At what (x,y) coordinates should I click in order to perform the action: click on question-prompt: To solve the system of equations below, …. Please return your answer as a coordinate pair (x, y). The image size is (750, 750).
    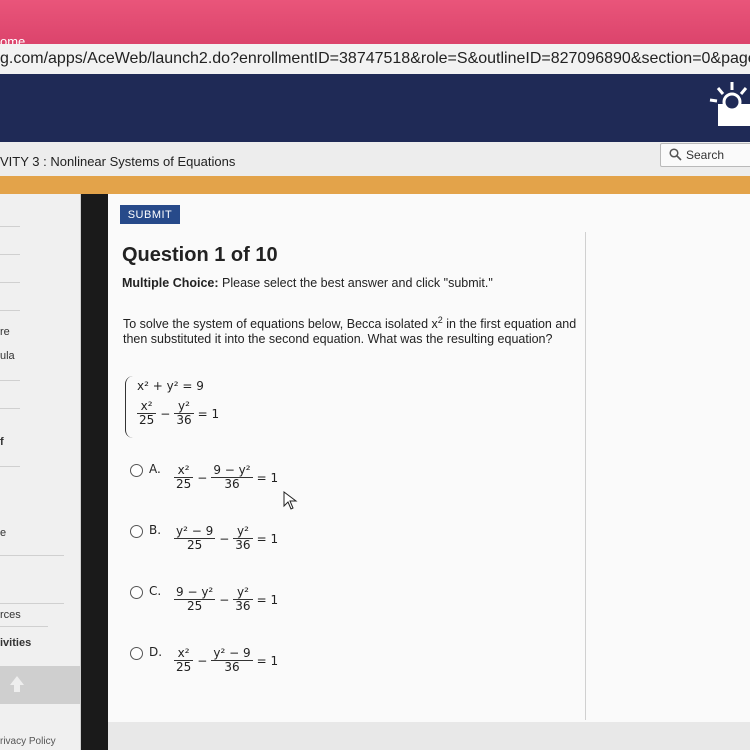
    Looking at the image, I should click on (353, 330).